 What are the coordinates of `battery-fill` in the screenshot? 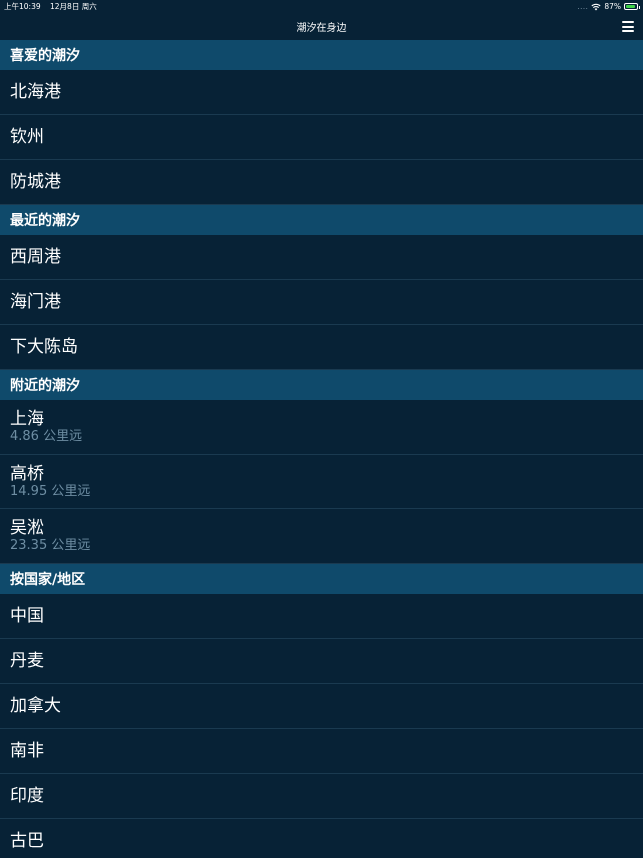 It's located at (630, 6).